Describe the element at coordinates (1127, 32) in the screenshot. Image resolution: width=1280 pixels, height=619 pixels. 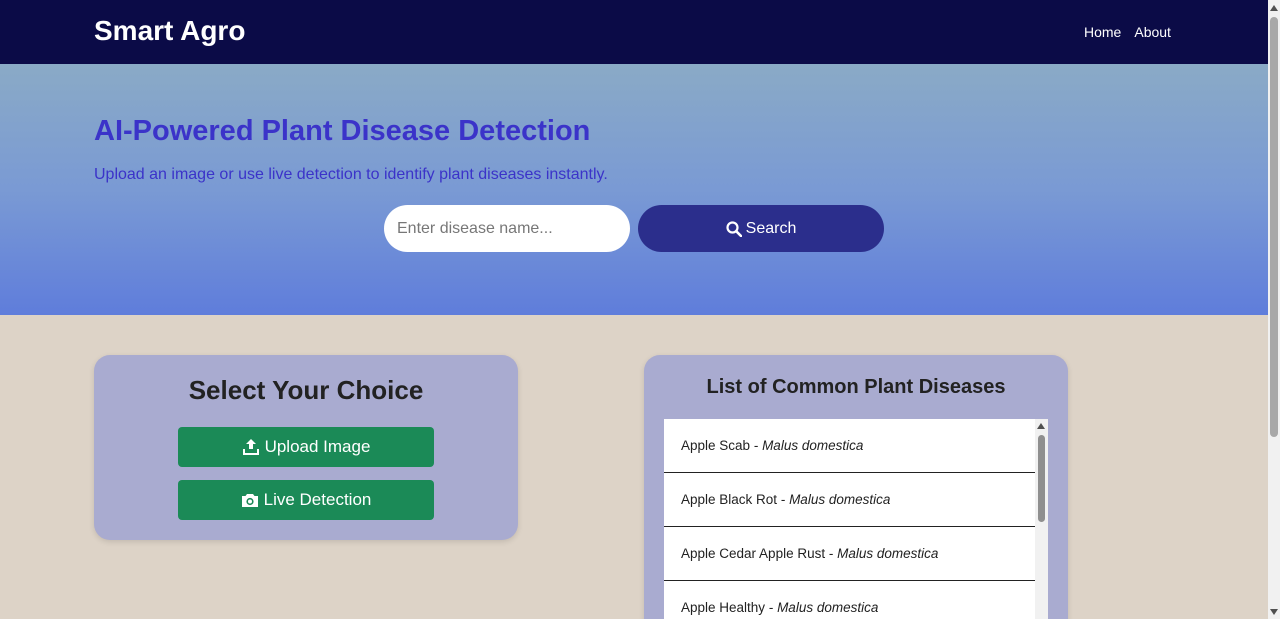
I see `nav-links: Home About` at that location.